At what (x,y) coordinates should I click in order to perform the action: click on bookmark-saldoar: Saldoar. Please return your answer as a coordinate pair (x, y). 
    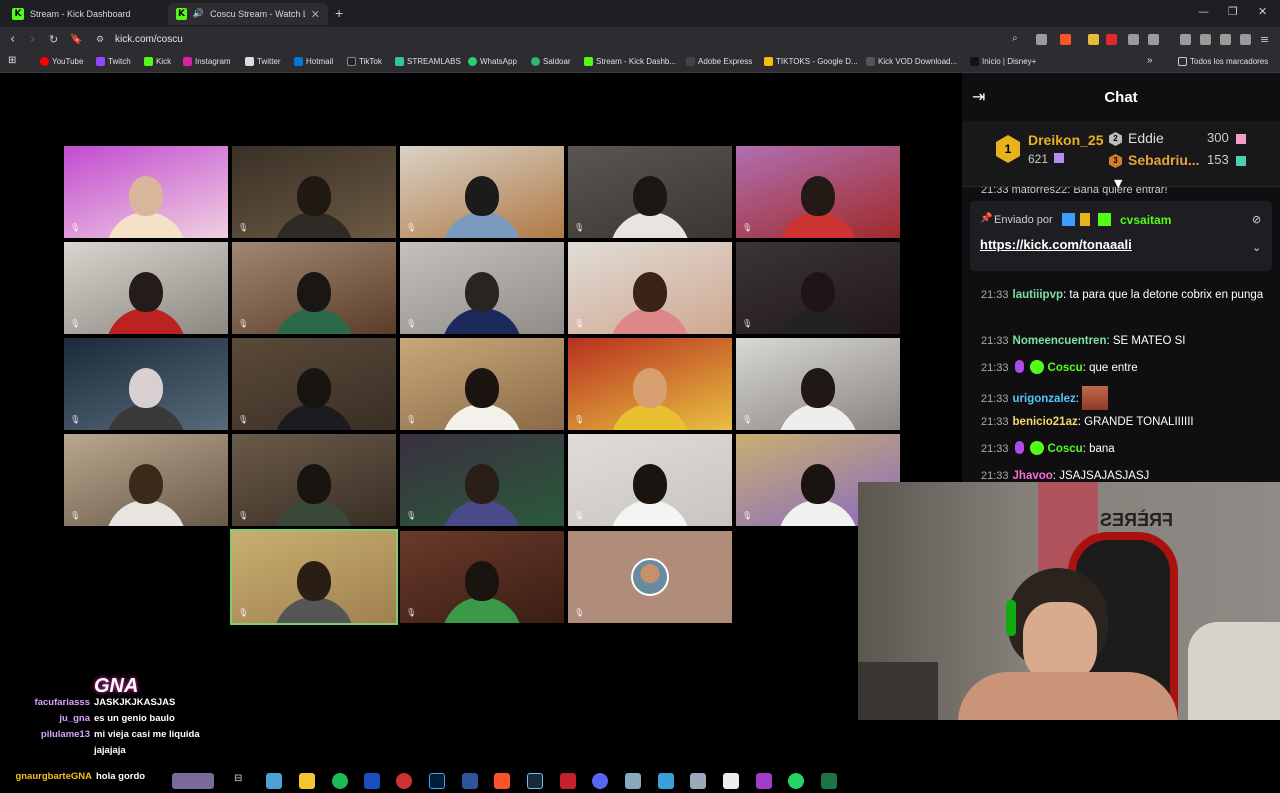
    Looking at the image, I should click on (551, 61).